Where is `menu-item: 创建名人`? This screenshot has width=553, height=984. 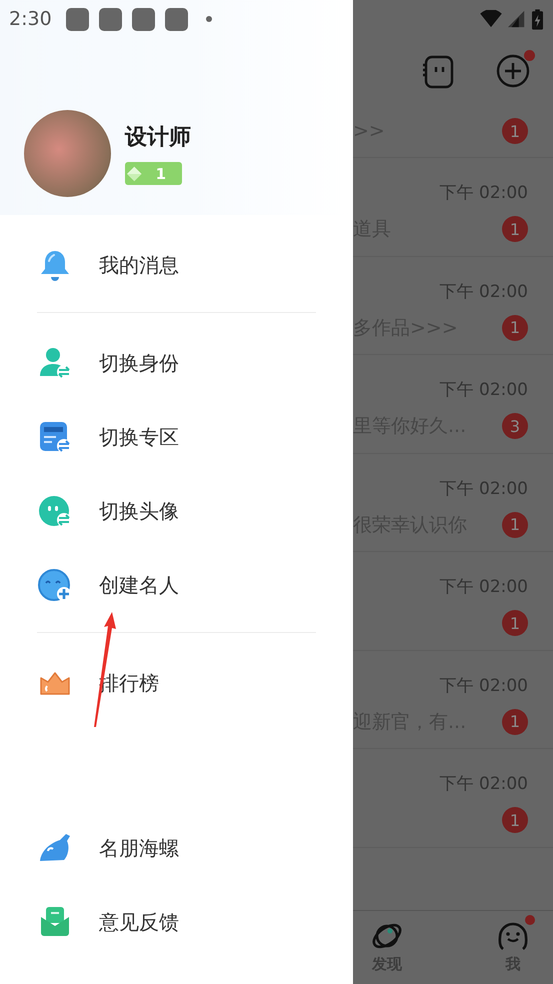
menu-item: 创建名人 is located at coordinates (176, 585).